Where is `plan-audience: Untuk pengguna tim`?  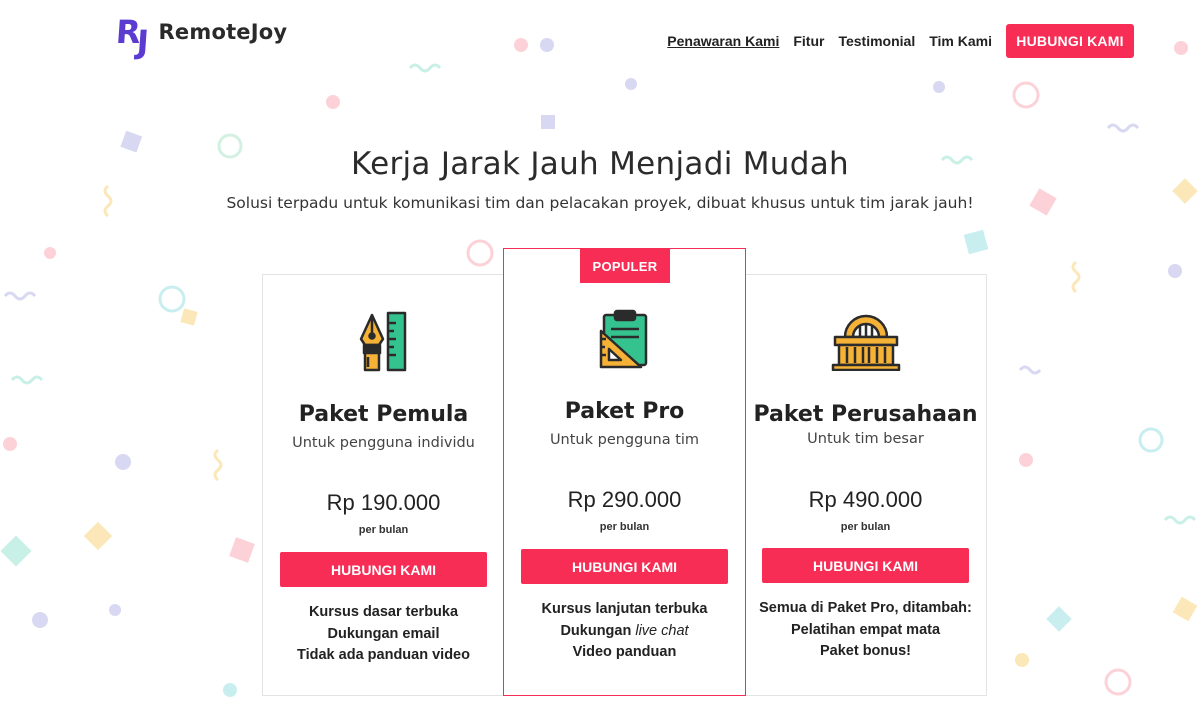 plan-audience: Untuk pengguna tim is located at coordinates (624, 440).